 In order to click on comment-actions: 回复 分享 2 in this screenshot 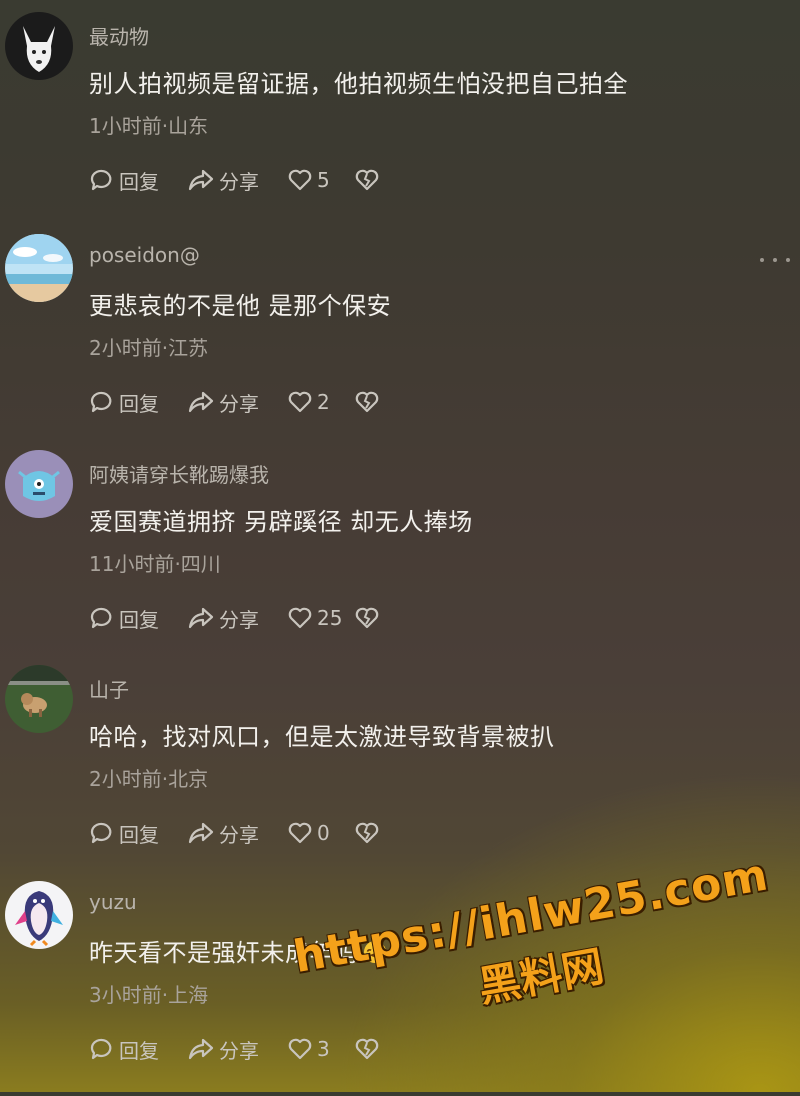, I will do `click(235, 402)`.